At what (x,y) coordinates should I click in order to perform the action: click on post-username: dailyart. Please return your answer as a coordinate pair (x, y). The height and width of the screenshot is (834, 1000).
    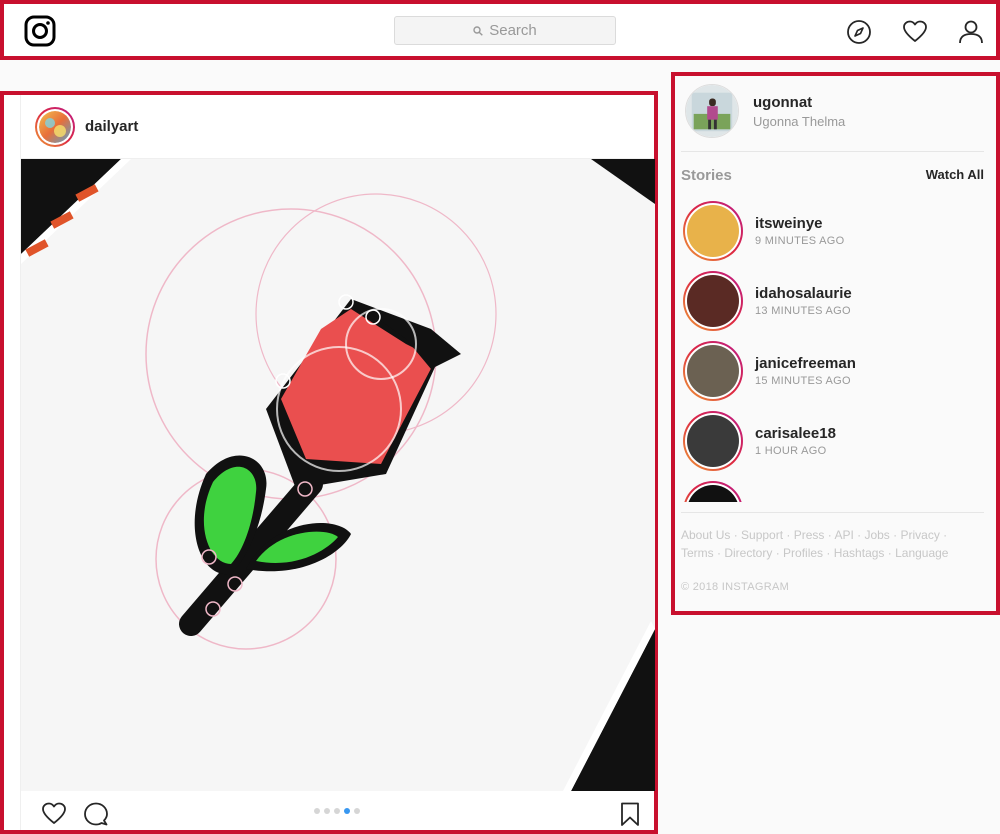
    Looking at the image, I should click on (111, 126).